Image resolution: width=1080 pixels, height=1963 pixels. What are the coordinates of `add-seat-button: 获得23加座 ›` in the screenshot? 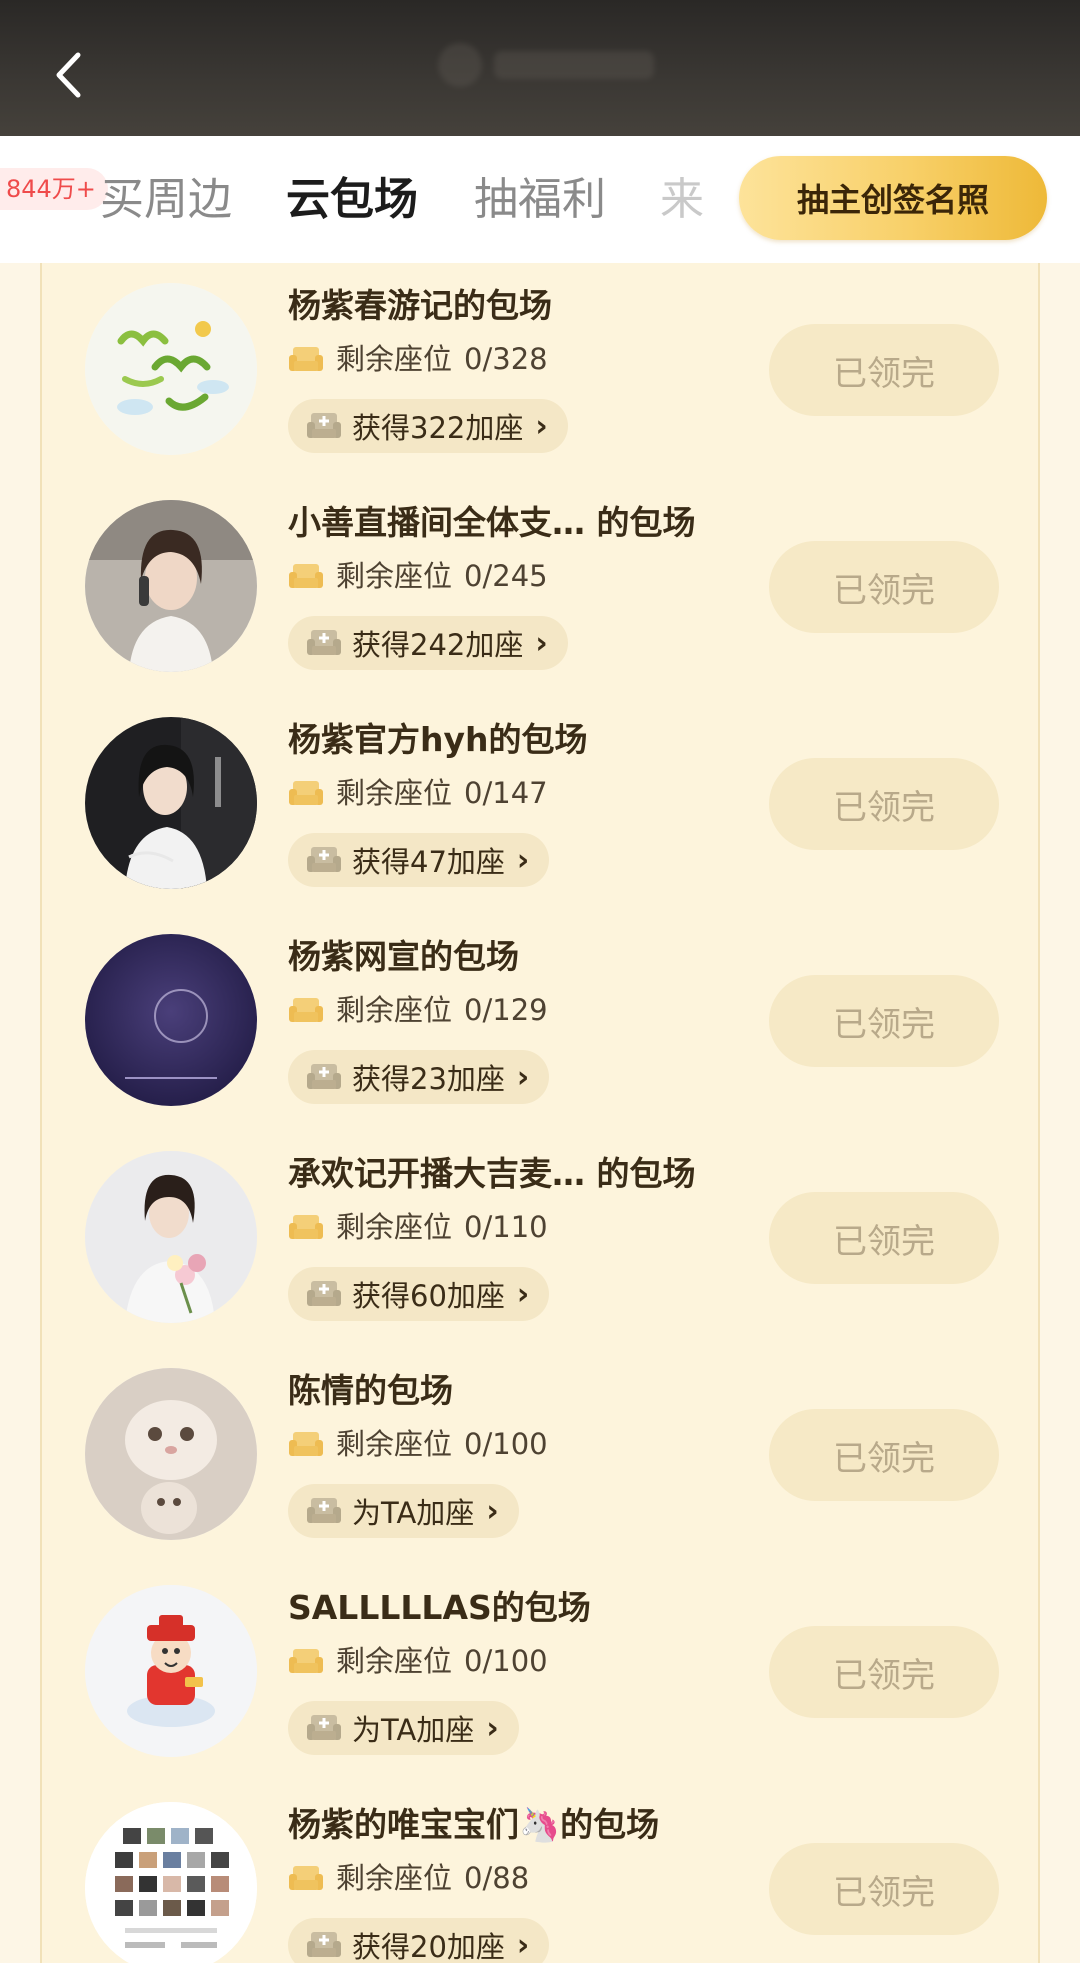 It's located at (419, 1077).